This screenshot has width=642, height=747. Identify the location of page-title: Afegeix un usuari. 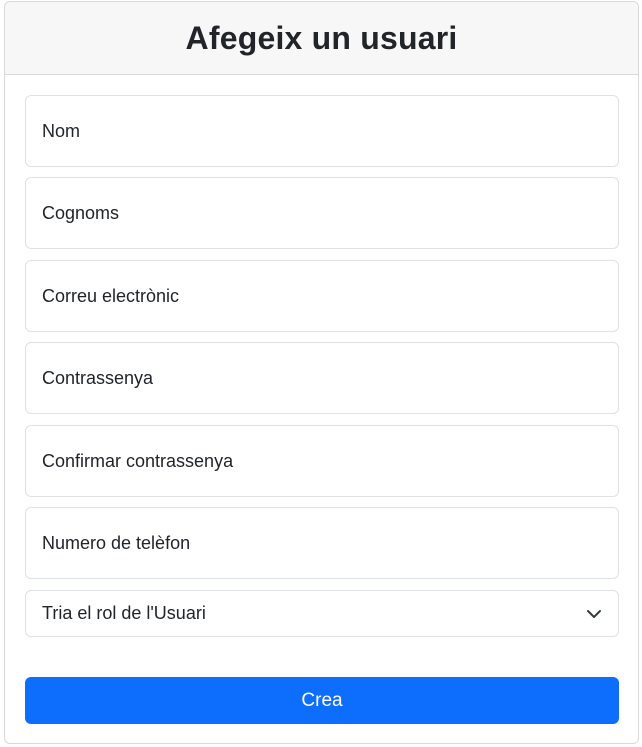
(321, 37).